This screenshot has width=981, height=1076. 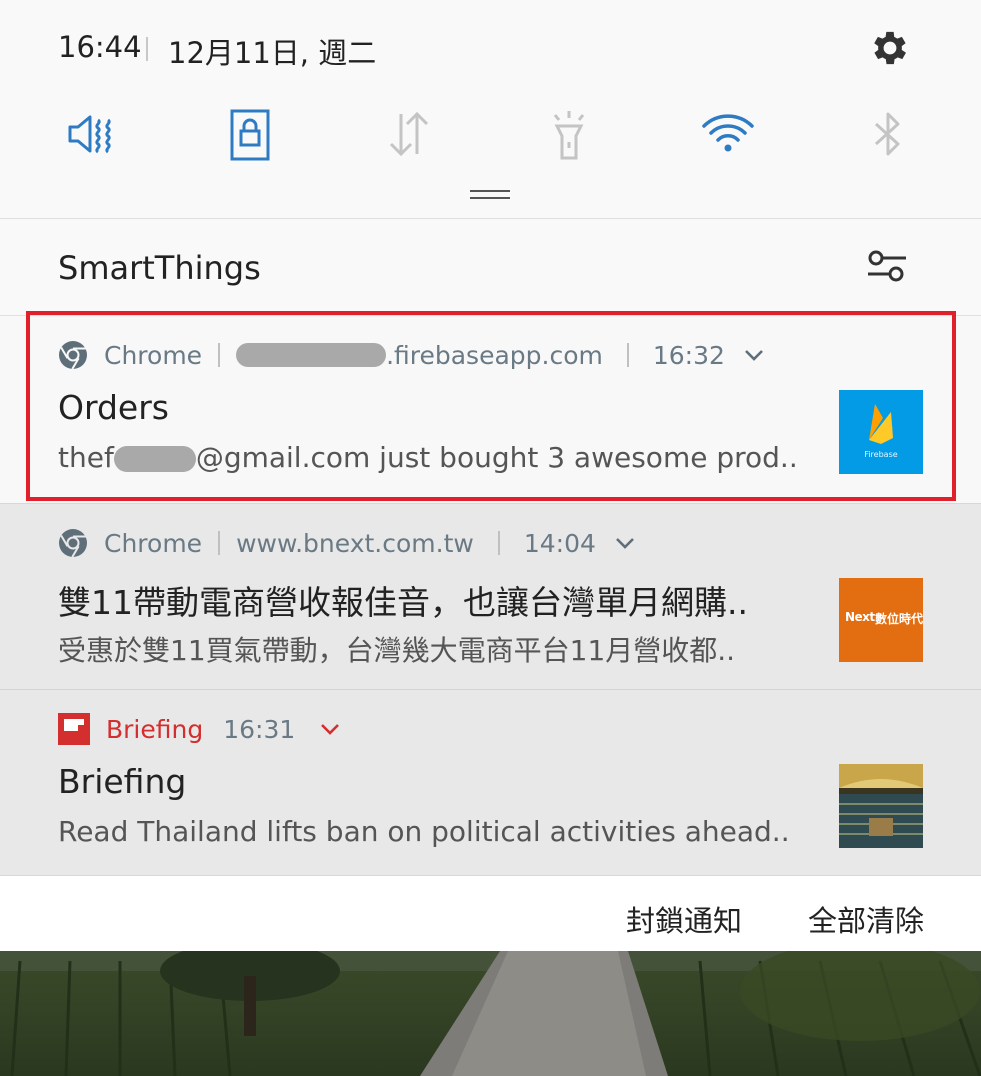 I want to click on settings-button, so click(x=890, y=48).